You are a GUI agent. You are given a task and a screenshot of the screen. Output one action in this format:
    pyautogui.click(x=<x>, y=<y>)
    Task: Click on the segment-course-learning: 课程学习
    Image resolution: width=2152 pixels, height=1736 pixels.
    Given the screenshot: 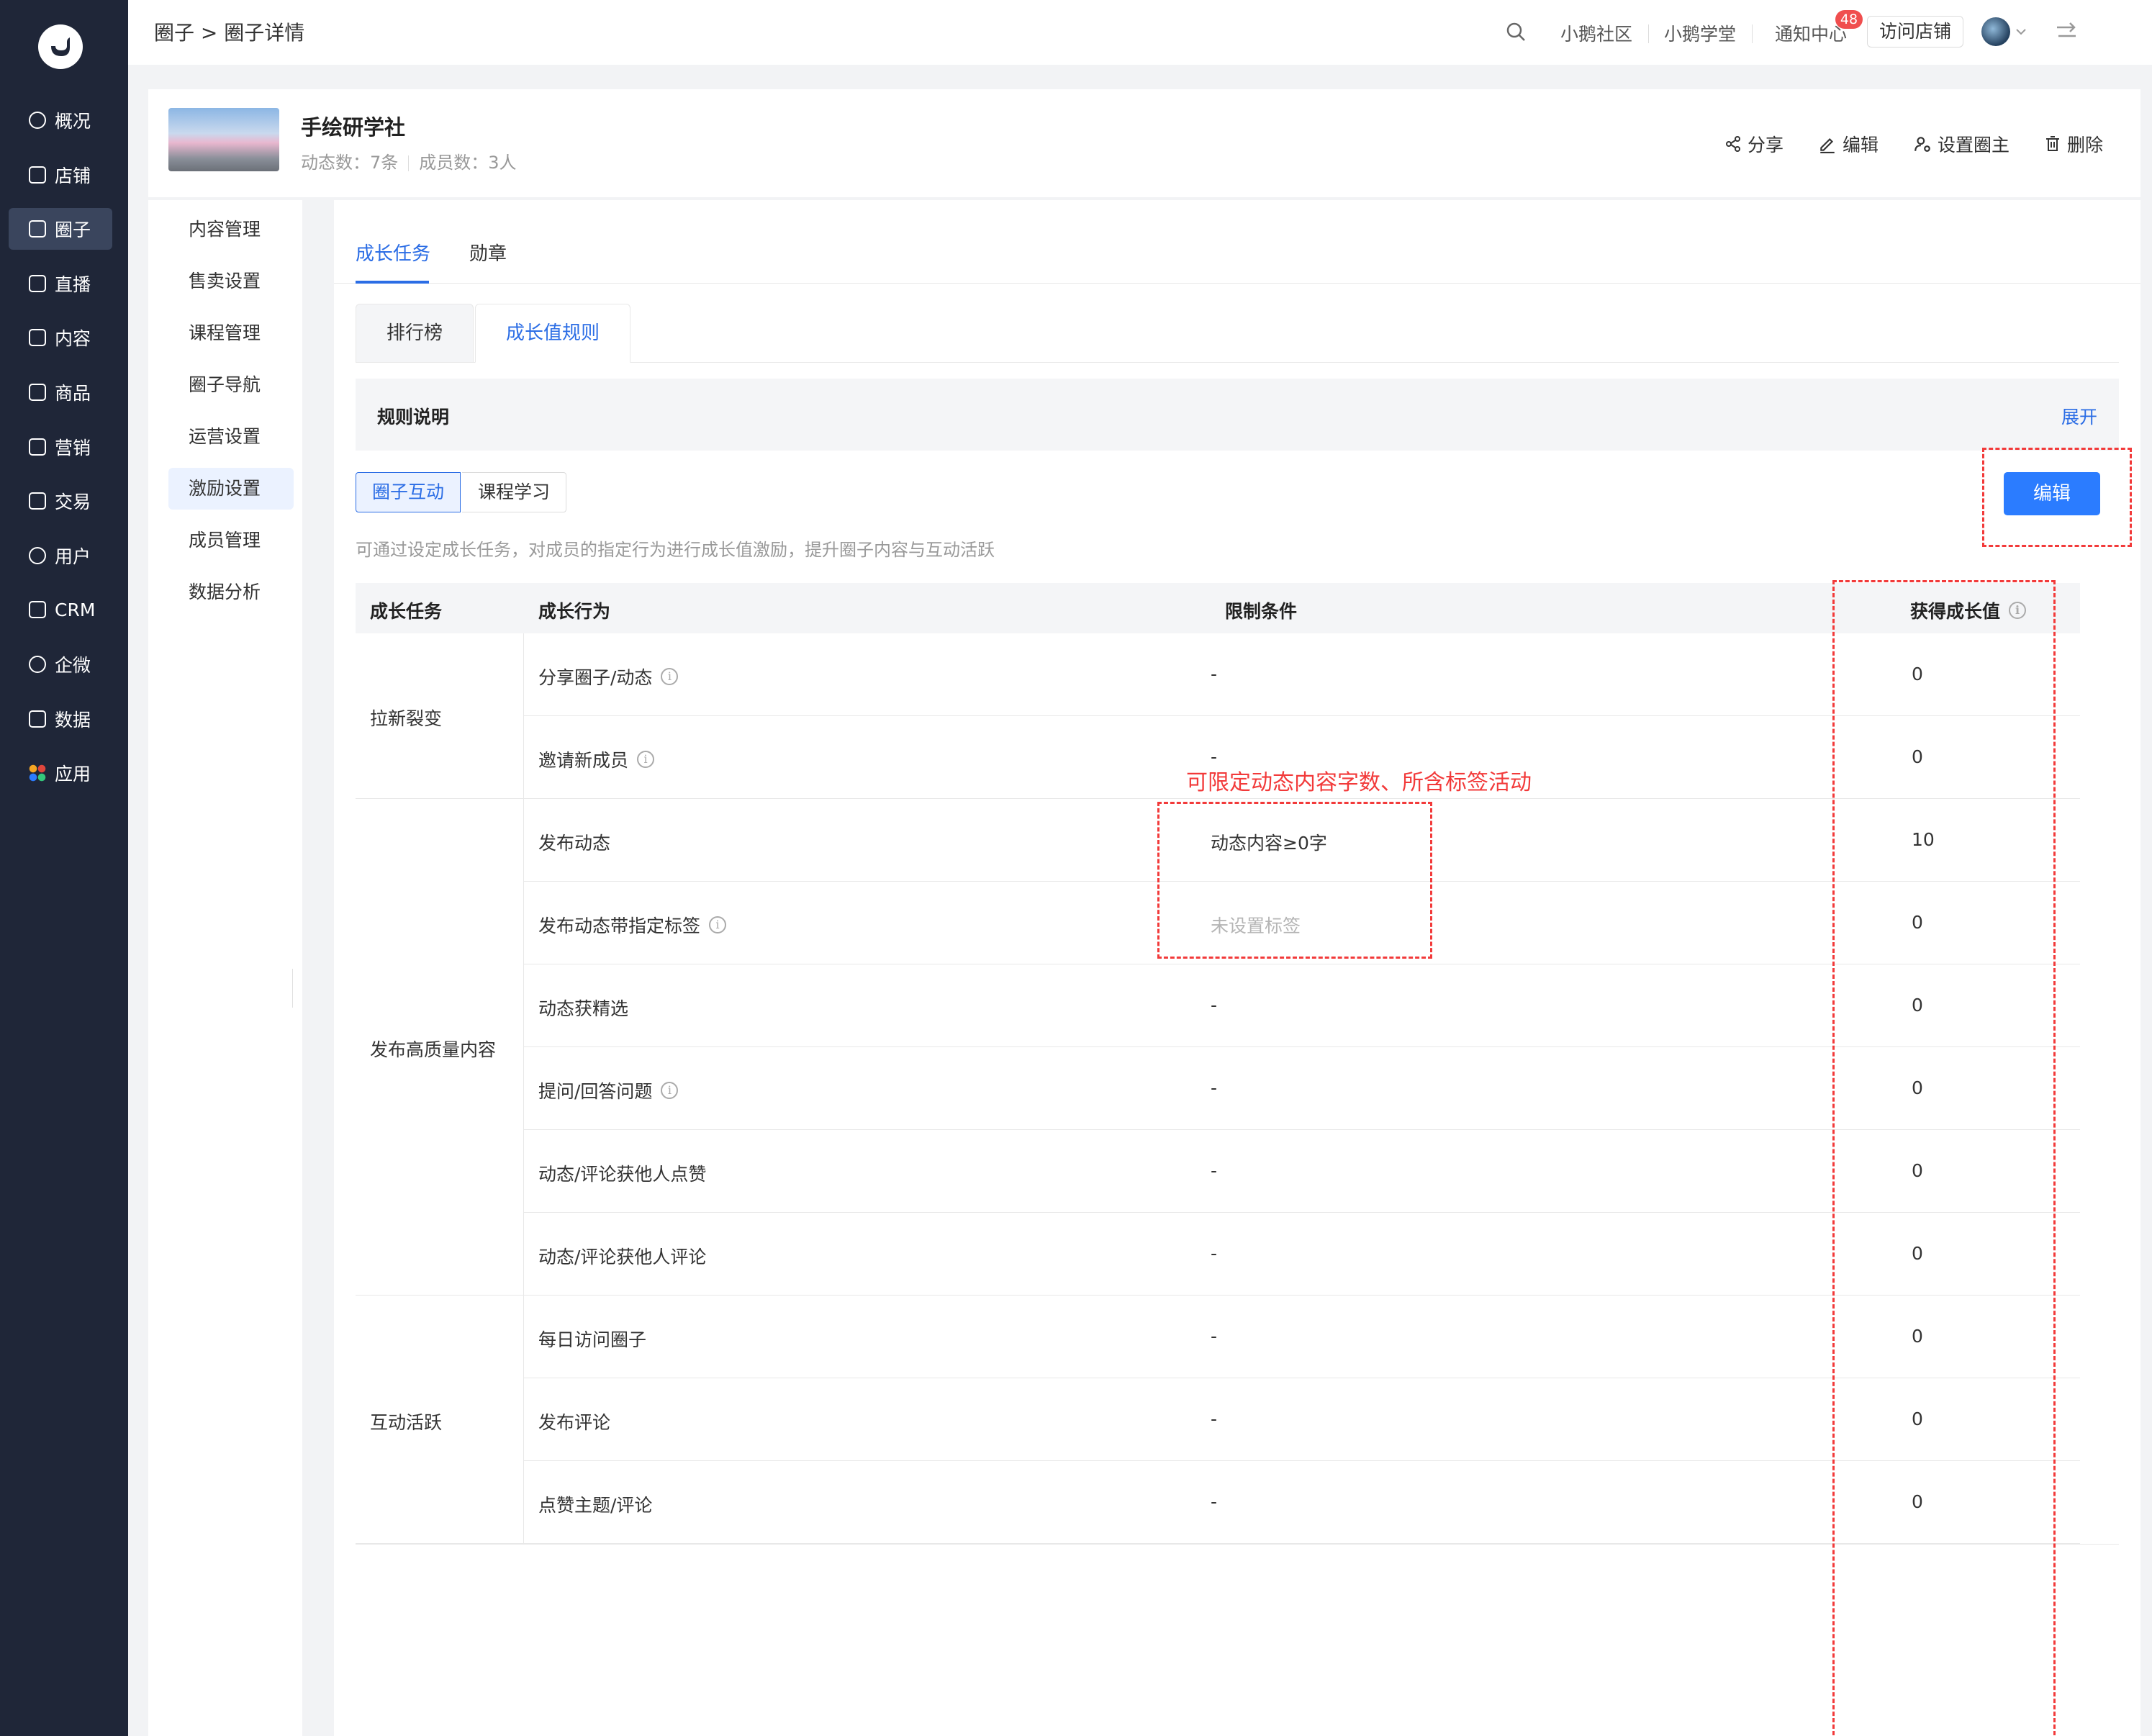 What is the action you would take?
    pyautogui.click(x=514, y=492)
    